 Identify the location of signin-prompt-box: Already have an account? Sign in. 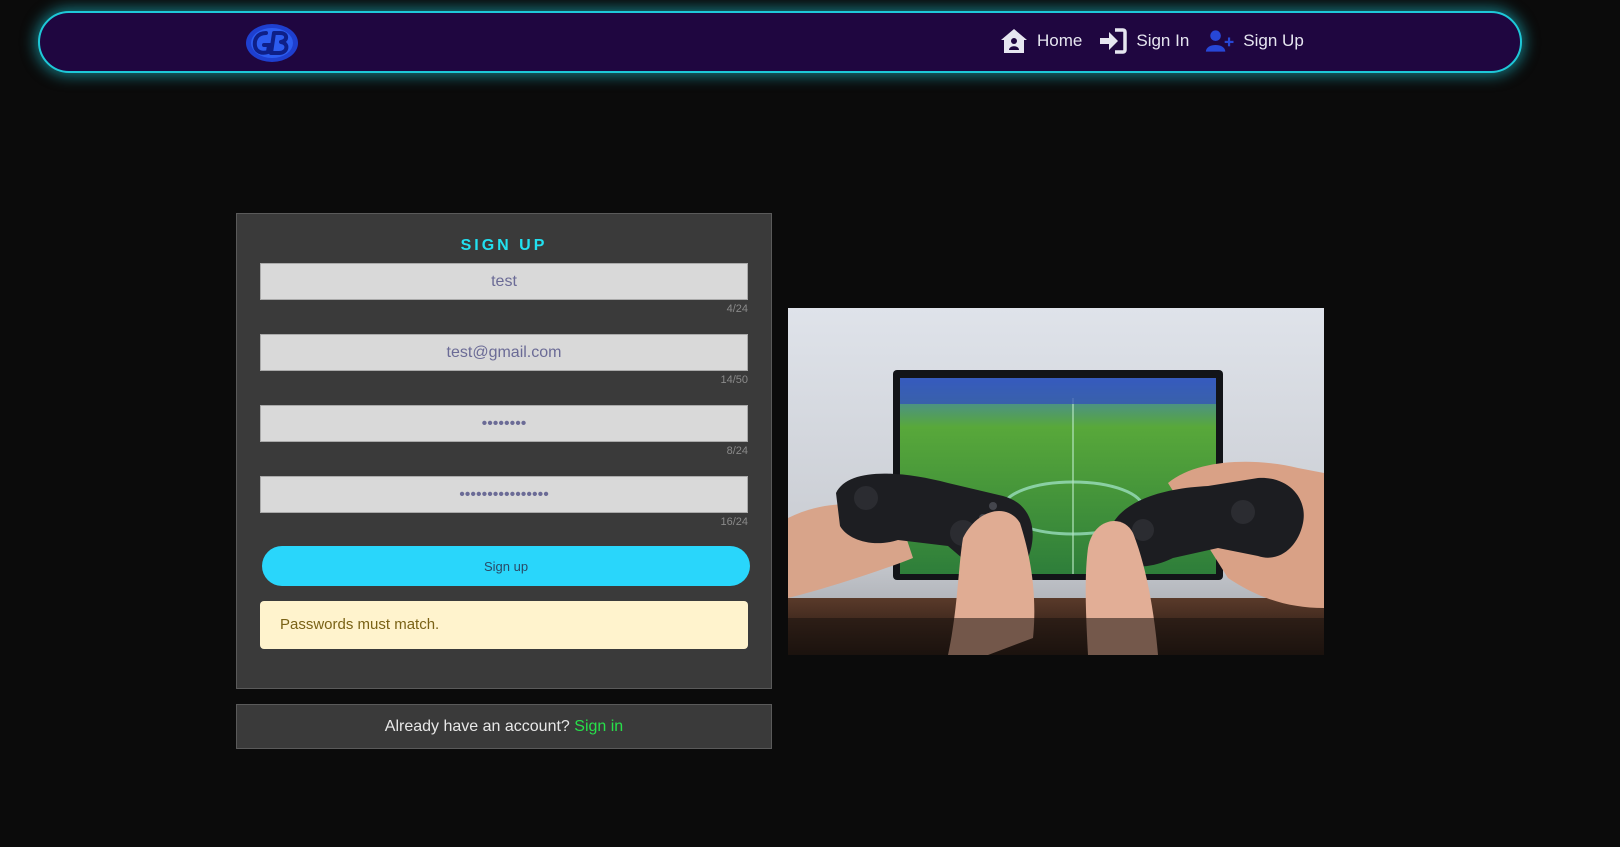
(504, 726).